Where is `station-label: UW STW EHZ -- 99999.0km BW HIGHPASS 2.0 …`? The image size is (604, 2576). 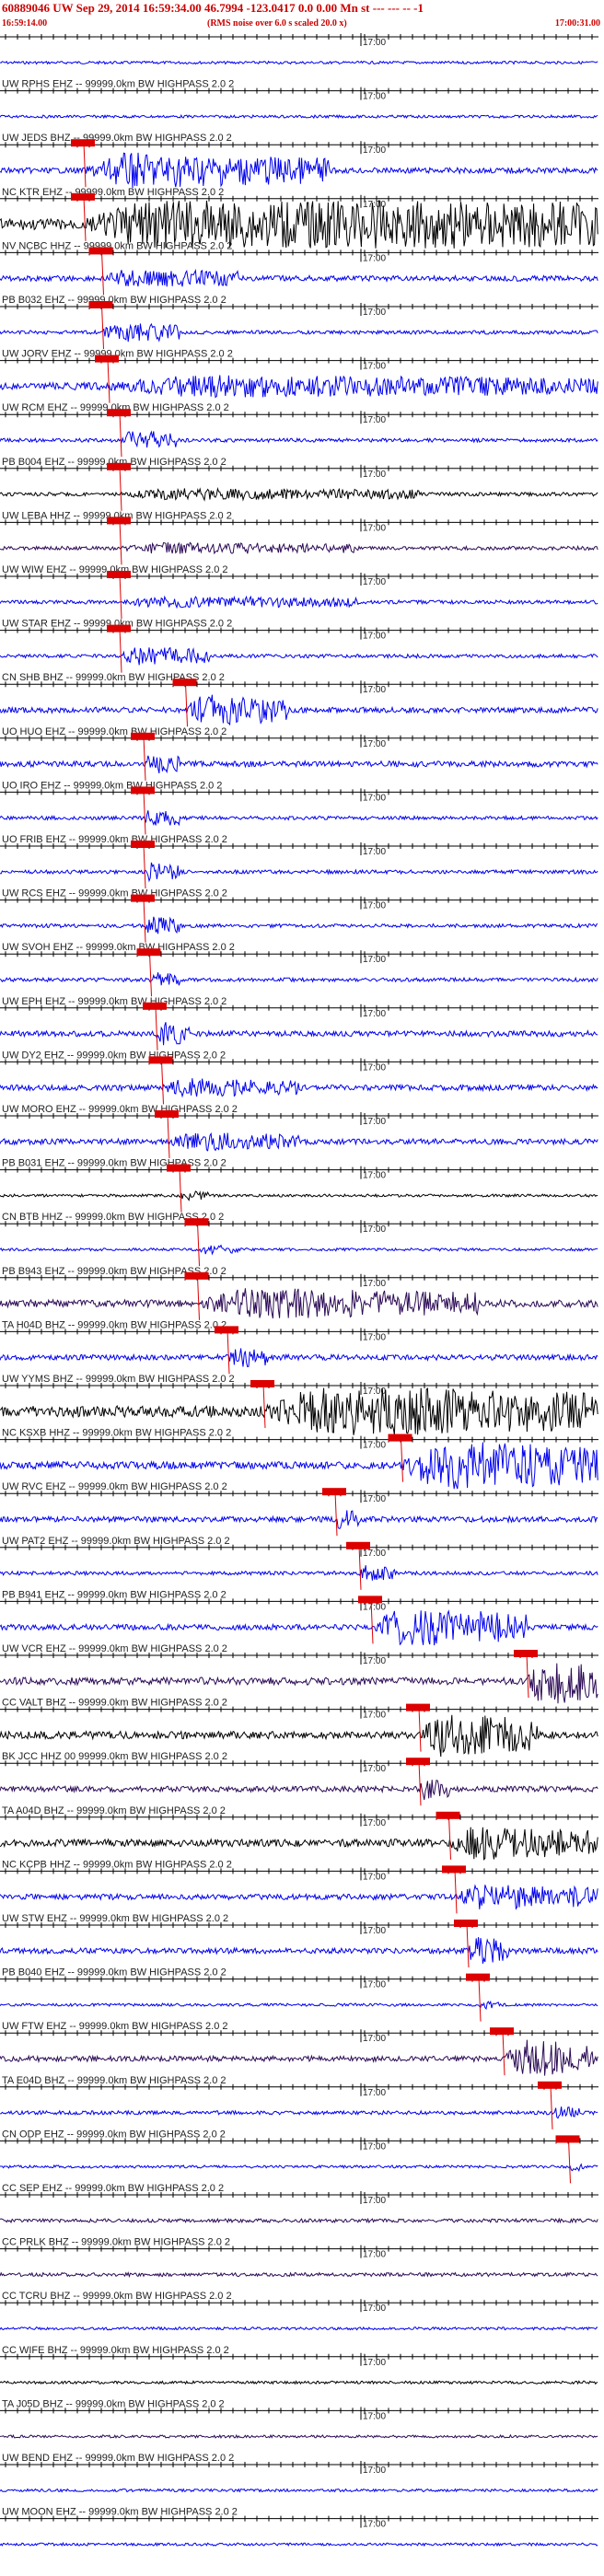 station-label: UW STW EHZ -- 99999.0km BW HIGHPASS 2.0 … is located at coordinates (115, 1918).